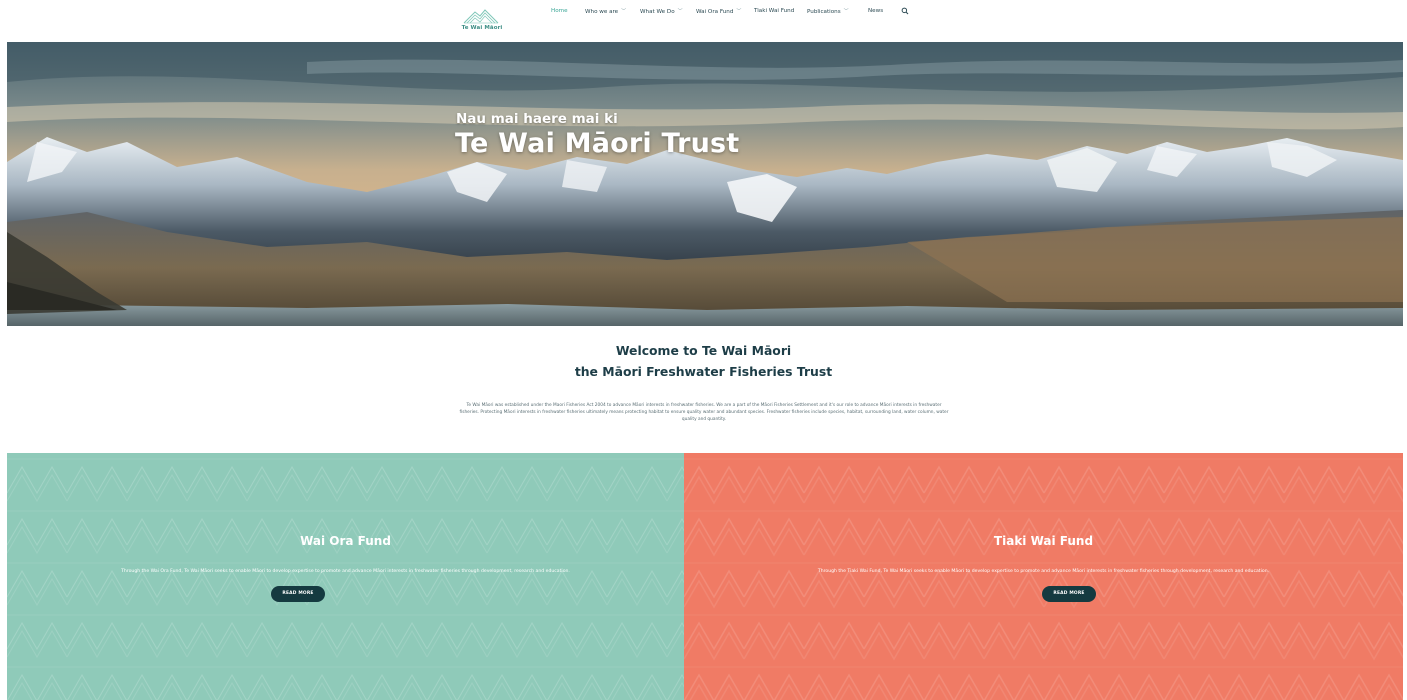 The height and width of the screenshot is (700, 1407). I want to click on welcome-heading-line-1: Welcome to Te Wai Māori, so click(703, 350).